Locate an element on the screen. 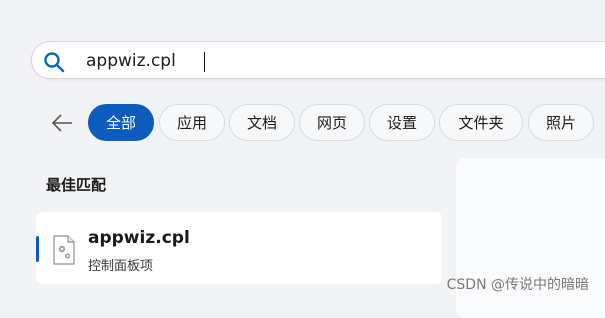  result-name: appwiz.cpl is located at coordinates (139, 238).